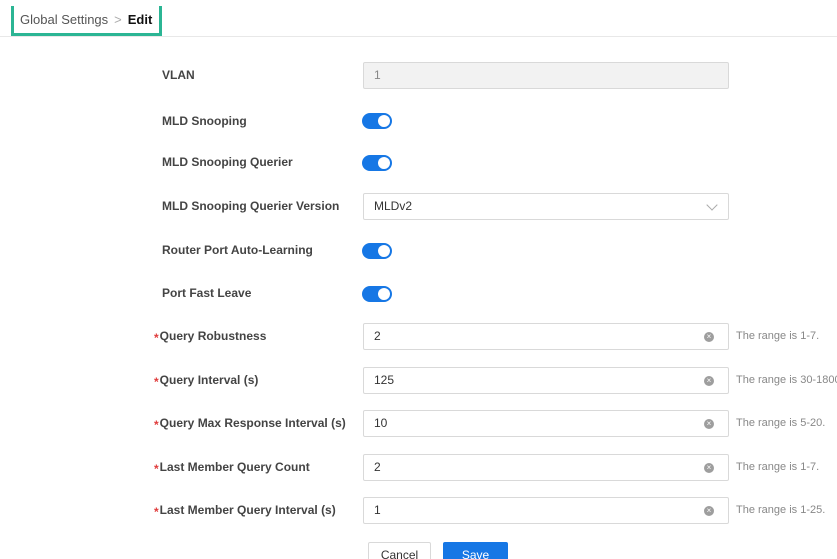 The width and height of the screenshot is (837, 559). I want to click on mld-snooping-toggle, so click(377, 121).